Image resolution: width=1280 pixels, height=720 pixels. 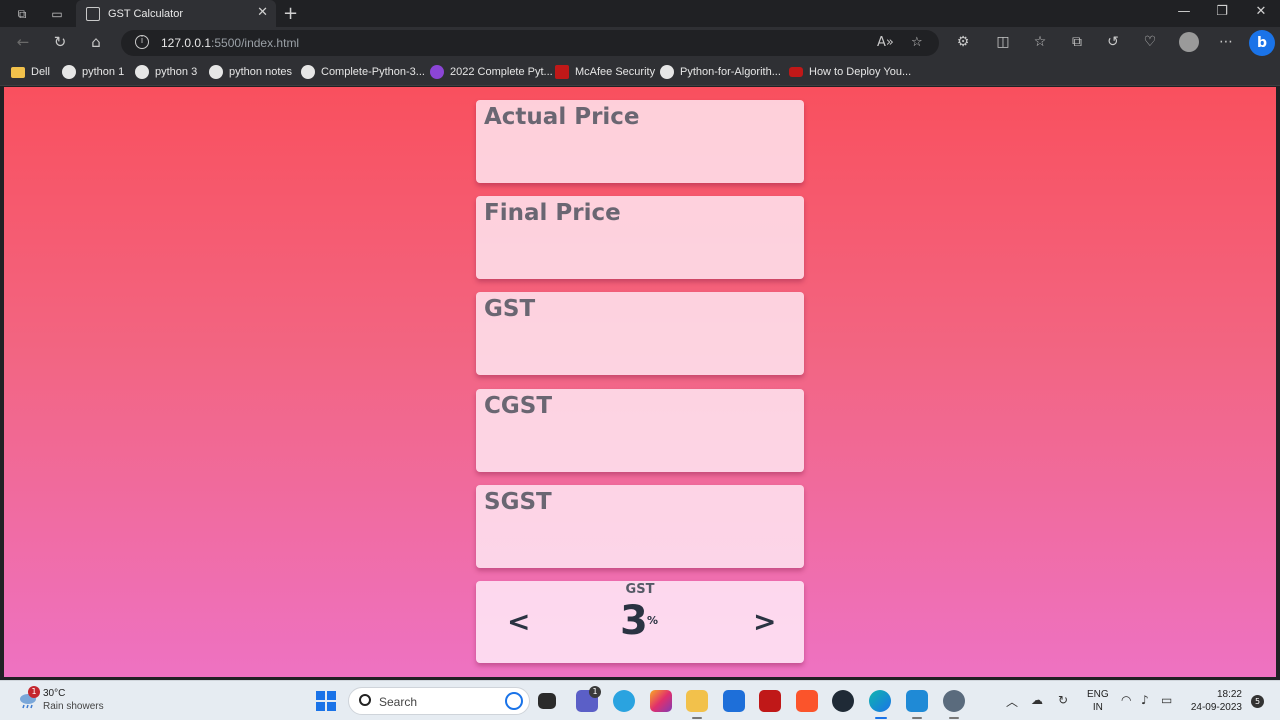 I want to click on task-view-icon, so click(x=547, y=701).